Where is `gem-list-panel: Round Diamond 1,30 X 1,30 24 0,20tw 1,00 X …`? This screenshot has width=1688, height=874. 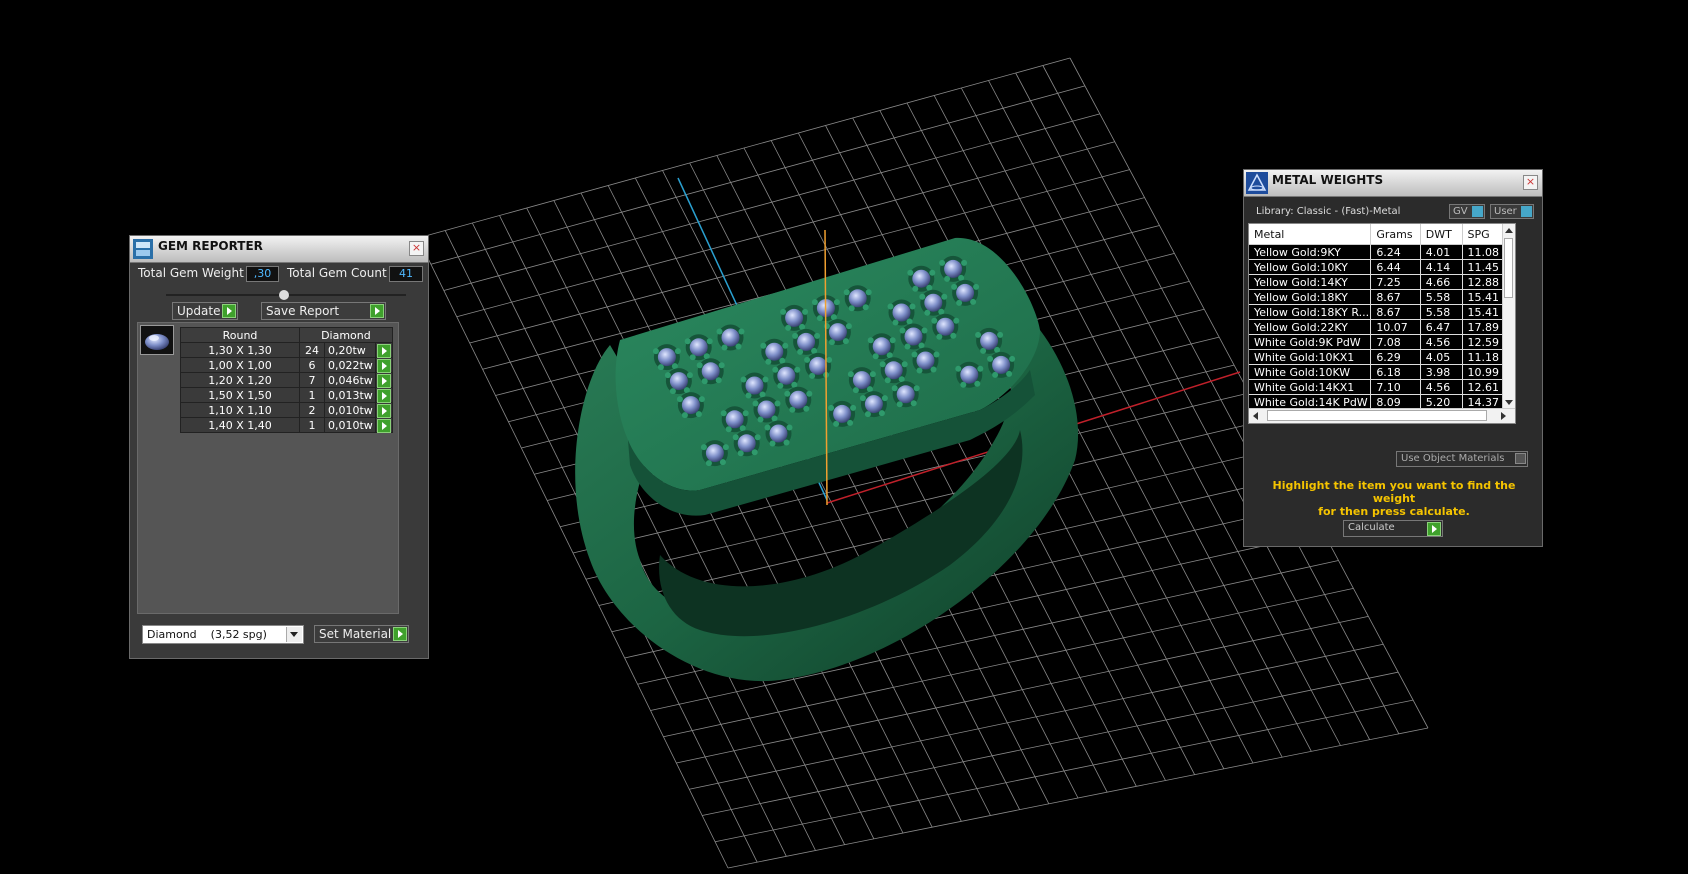 gem-list-panel: Round Diamond 1,30 X 1,30 24 0,20tw 1,00 X … is located at coordinates (268, 468).